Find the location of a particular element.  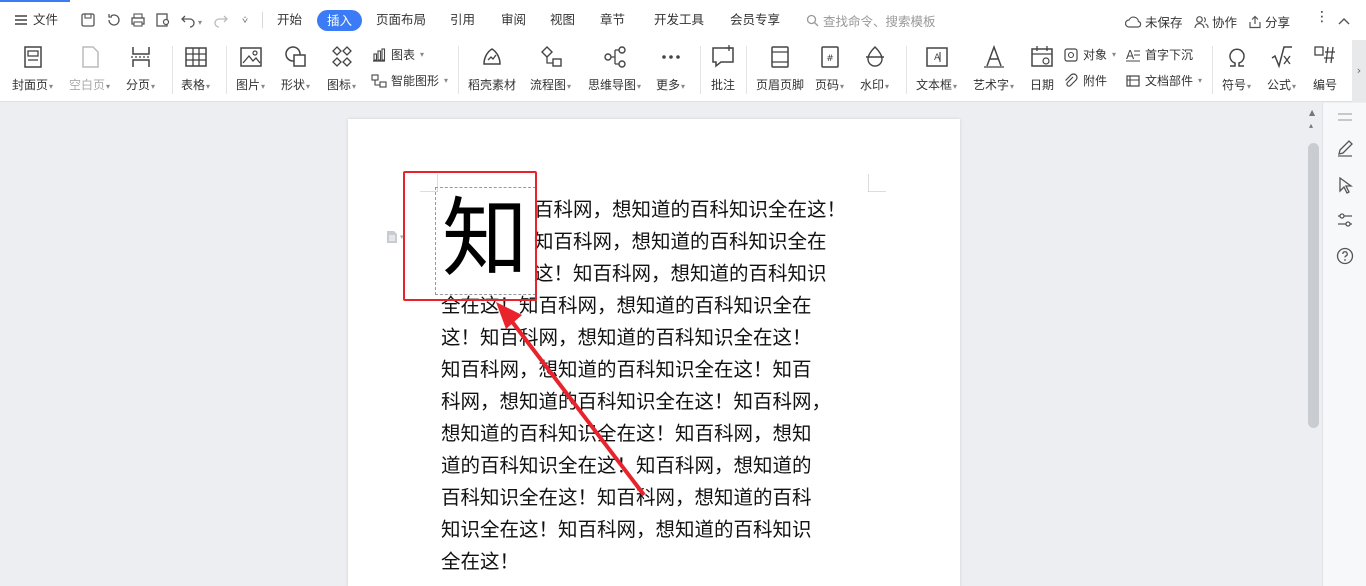

symbol-button: 符号▾ is located at coordinates (1236, 68).